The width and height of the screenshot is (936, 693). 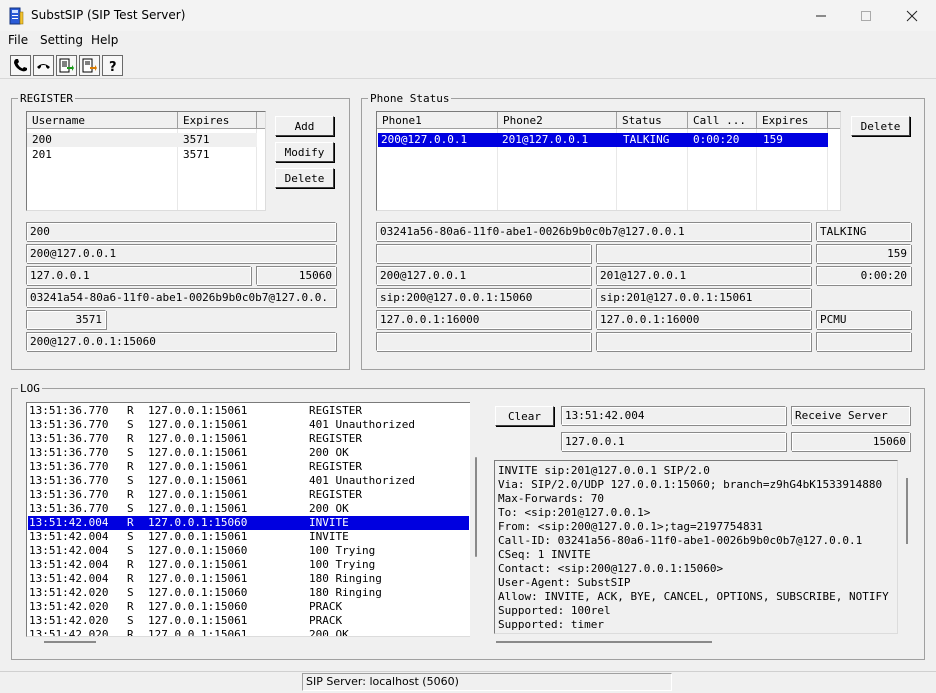 What do you see at coordinates (524, 416) in the screenshot?
I see `clear-button: Clear` at bounding box center [524, 416].